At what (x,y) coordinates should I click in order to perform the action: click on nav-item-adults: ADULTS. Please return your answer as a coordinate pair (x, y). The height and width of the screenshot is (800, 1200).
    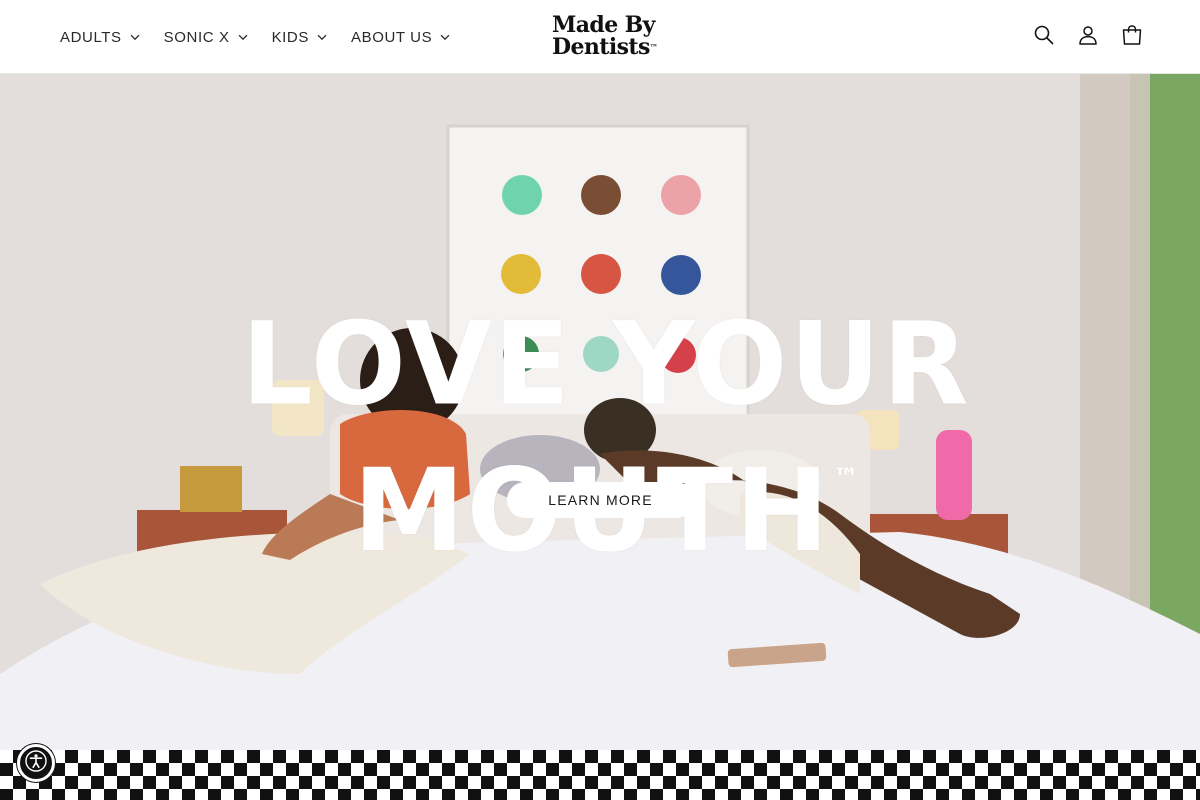
    Looking at the image, I should click on (100, 37).